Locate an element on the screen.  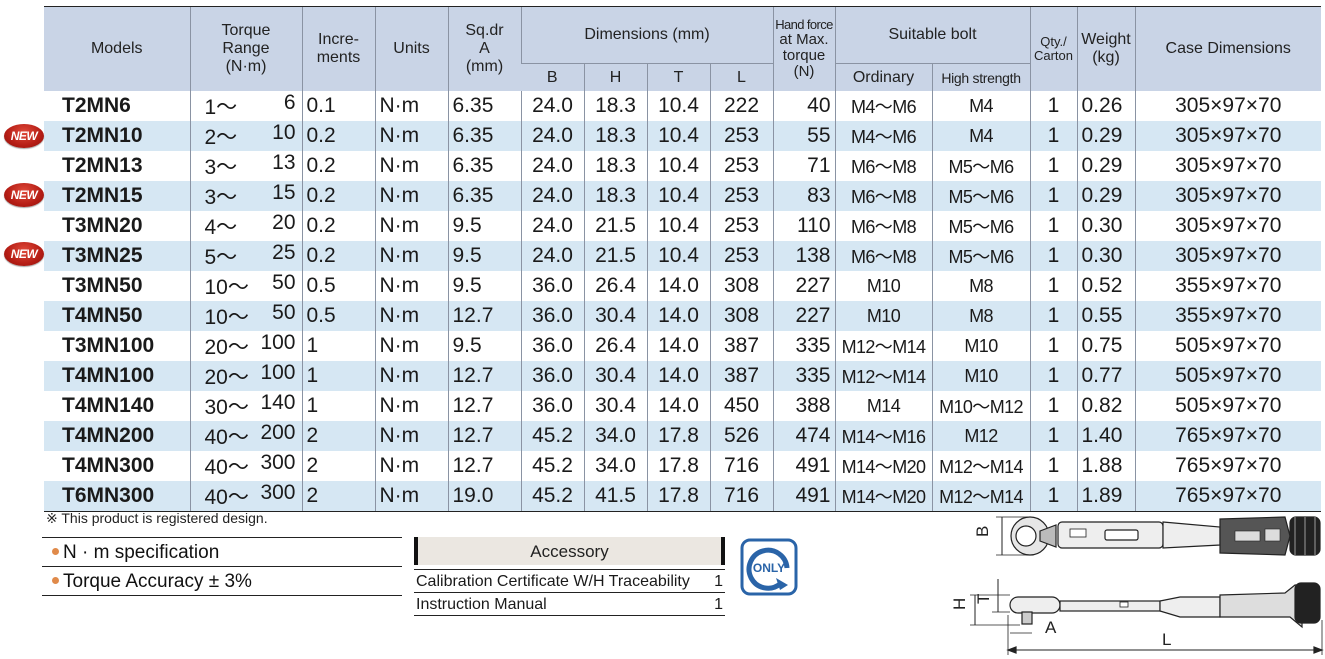
cell-increment: 2 is located at coordinates (338, 496).